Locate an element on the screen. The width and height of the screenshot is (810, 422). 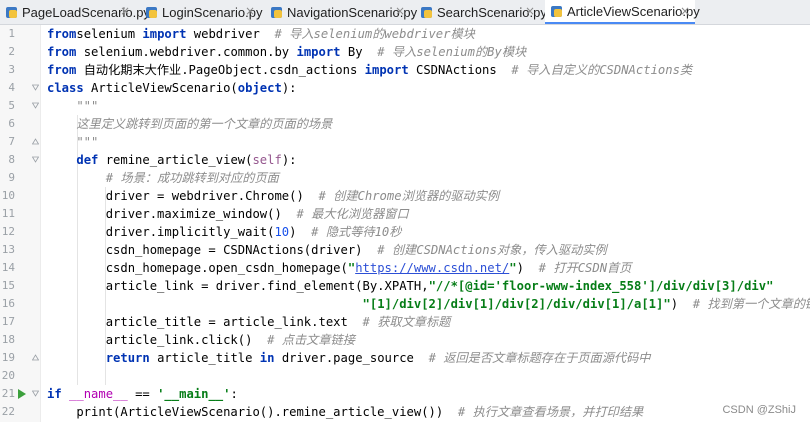
code-line: 4 class ArticleViewScenario(object): is located at coordinates (405, 88).